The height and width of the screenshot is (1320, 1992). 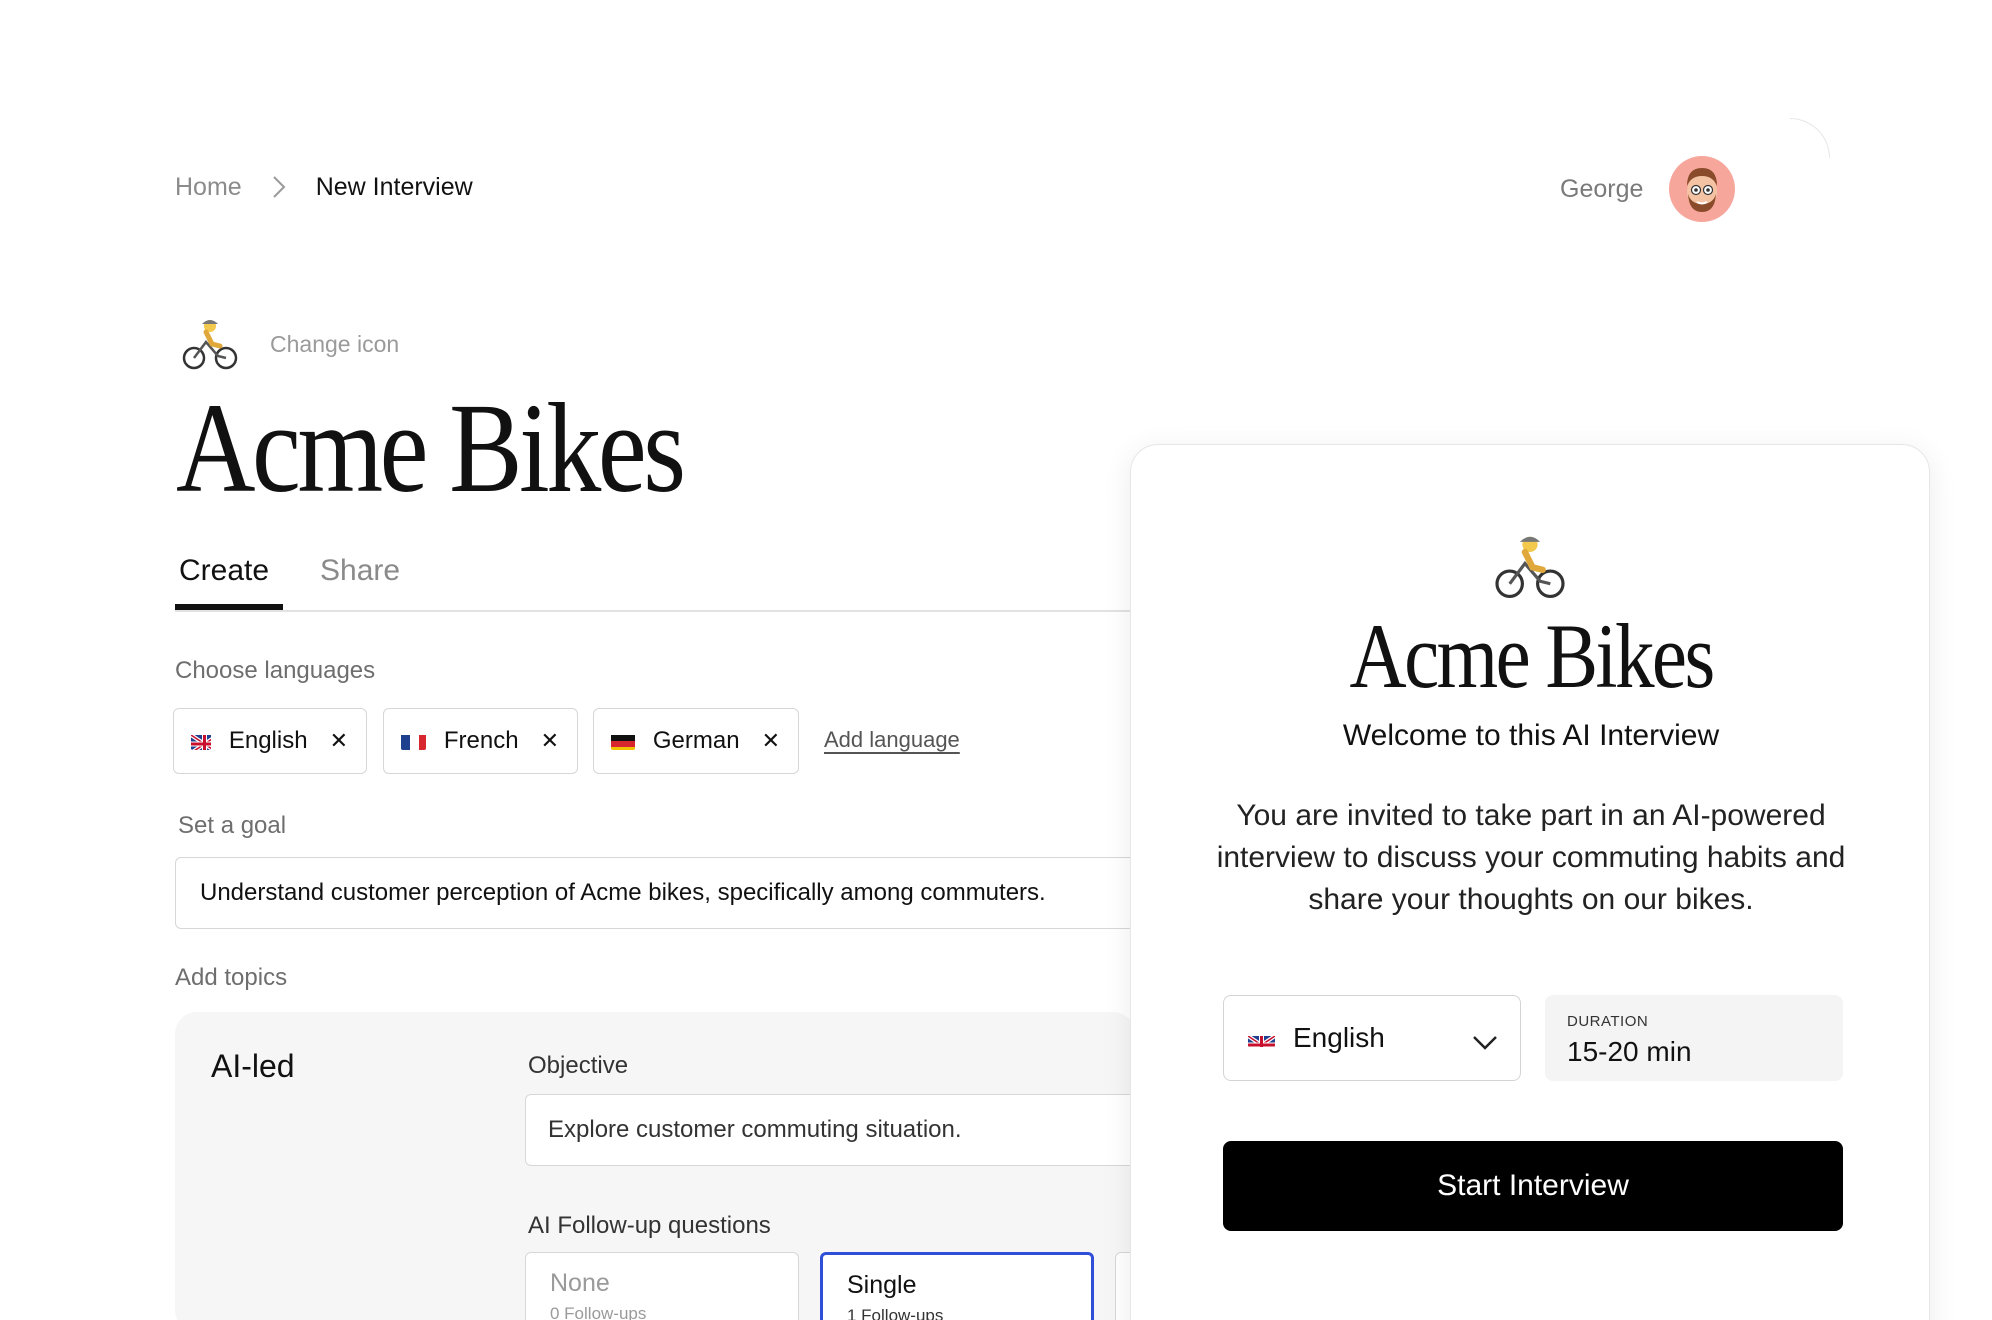 What do you see at coordinates (279, 187) in the screenshot?
I see `chevron-right-icon` at bounding box center [279, 187].